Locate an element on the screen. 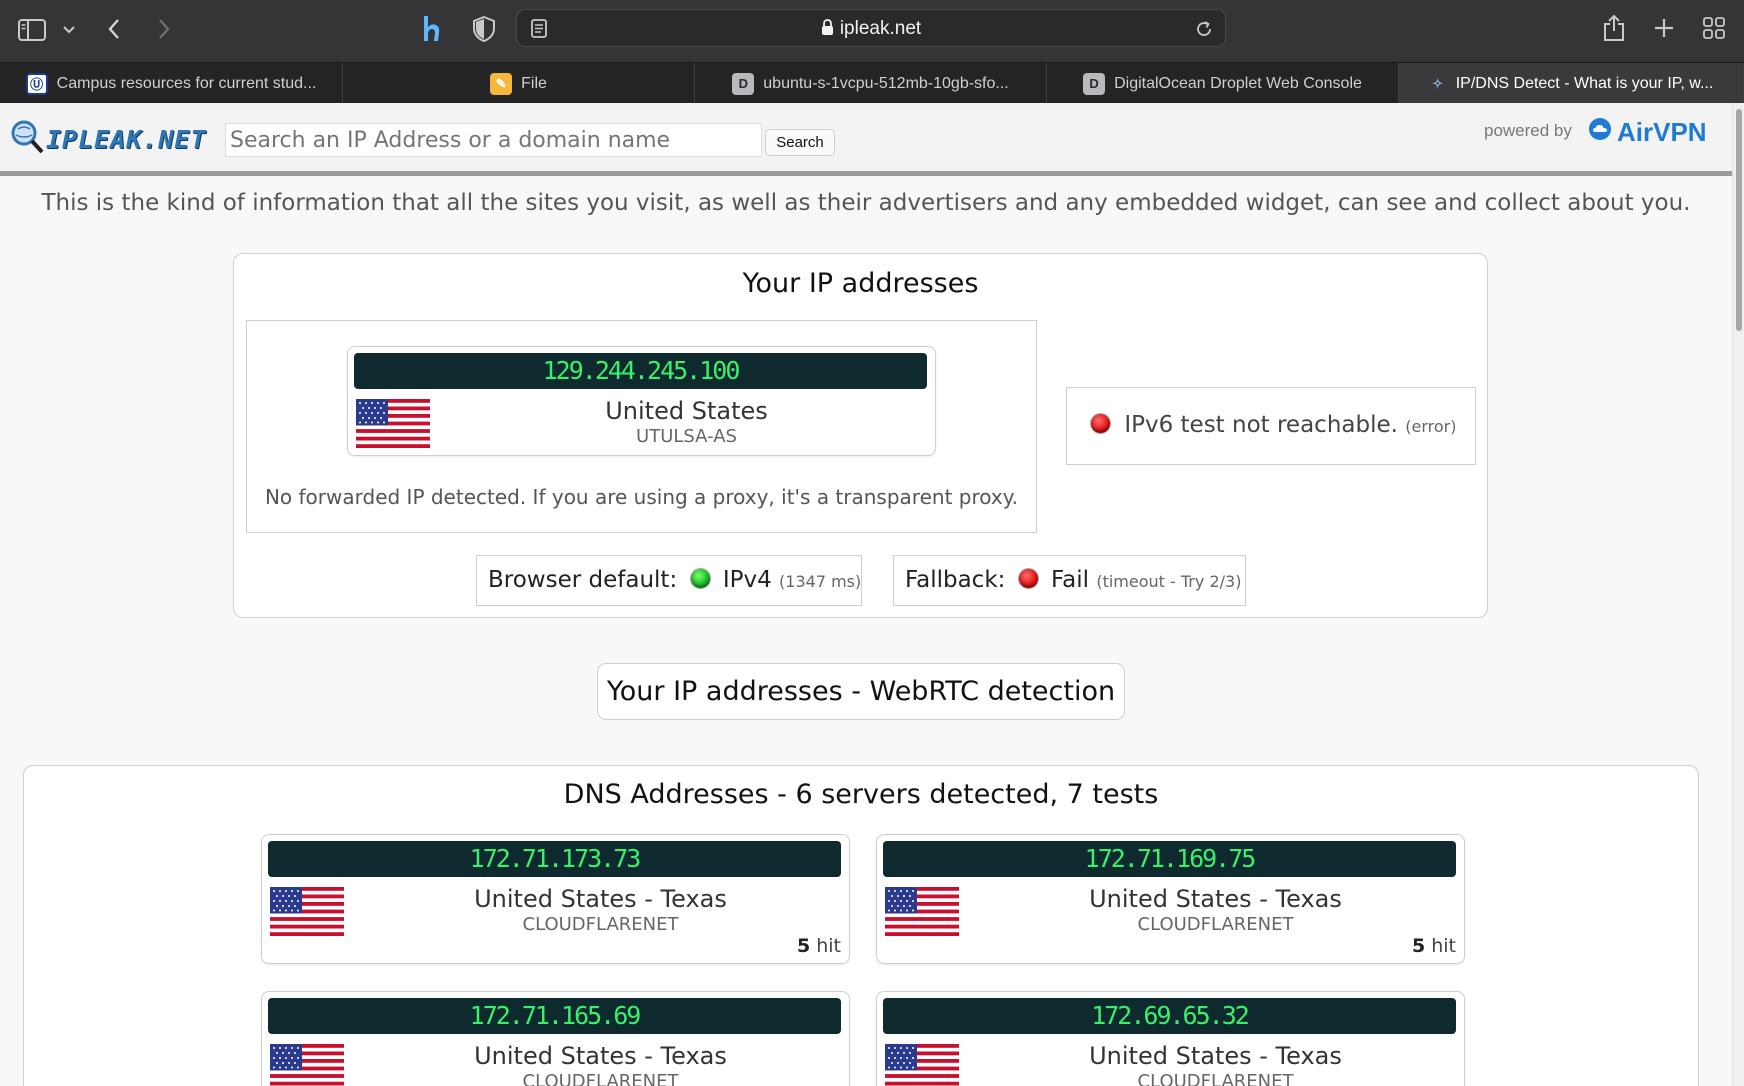  ipv4-address: 129.244.245.100 is located at coordinates (640, 371).